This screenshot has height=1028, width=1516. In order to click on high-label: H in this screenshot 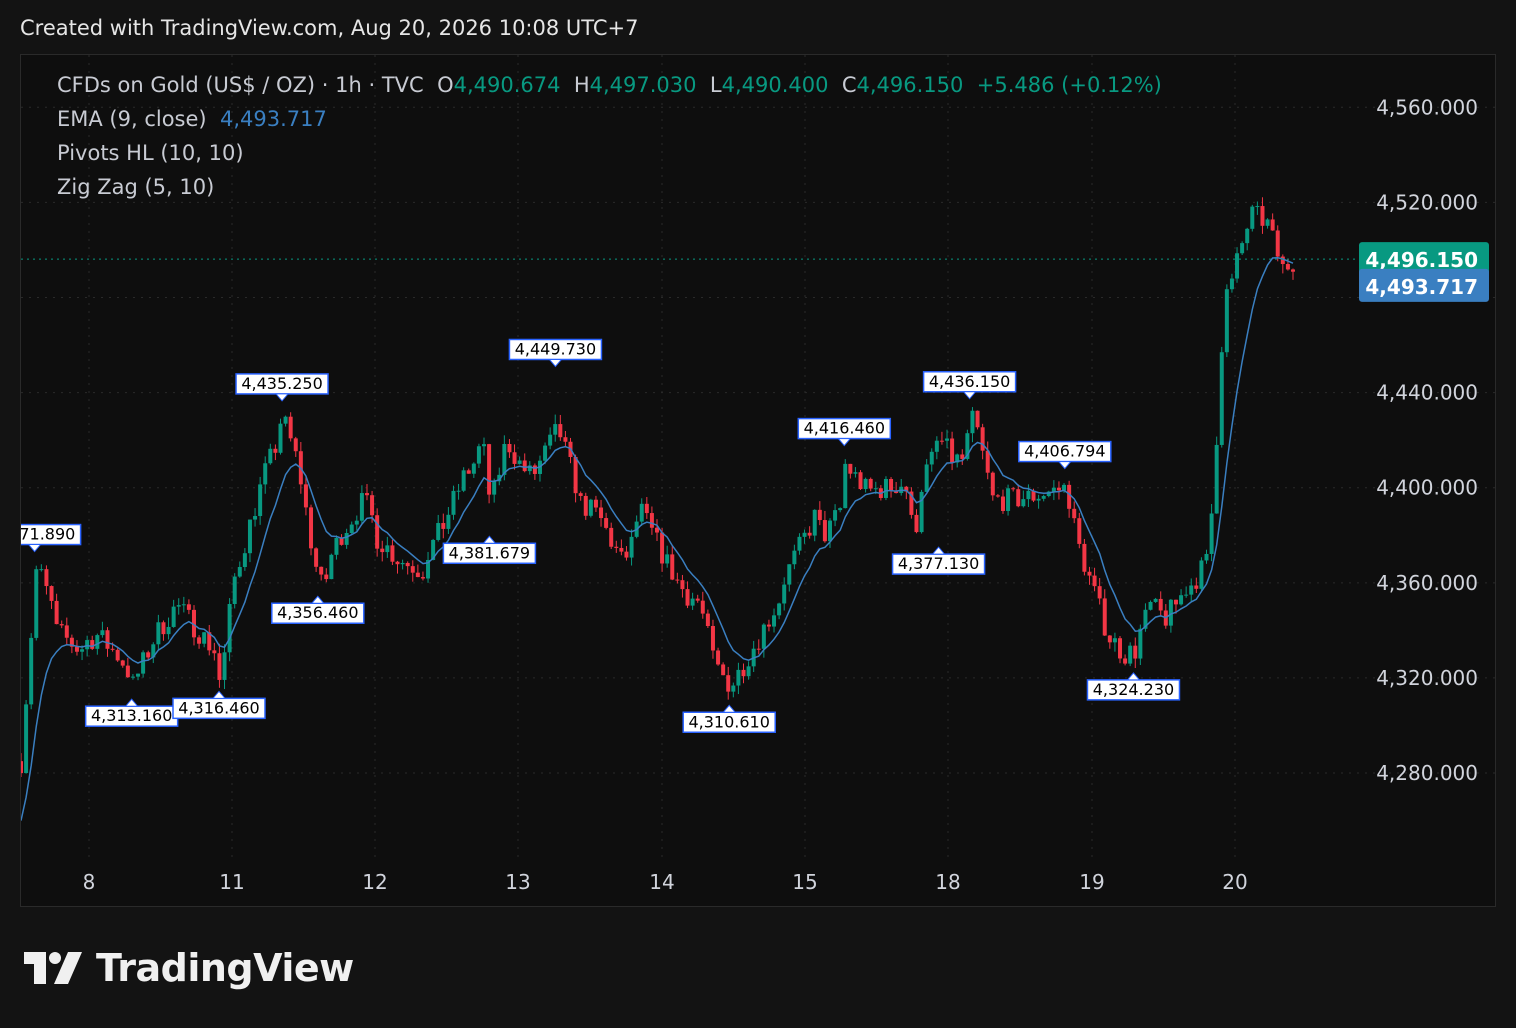, I will do `click(581, 85)`.